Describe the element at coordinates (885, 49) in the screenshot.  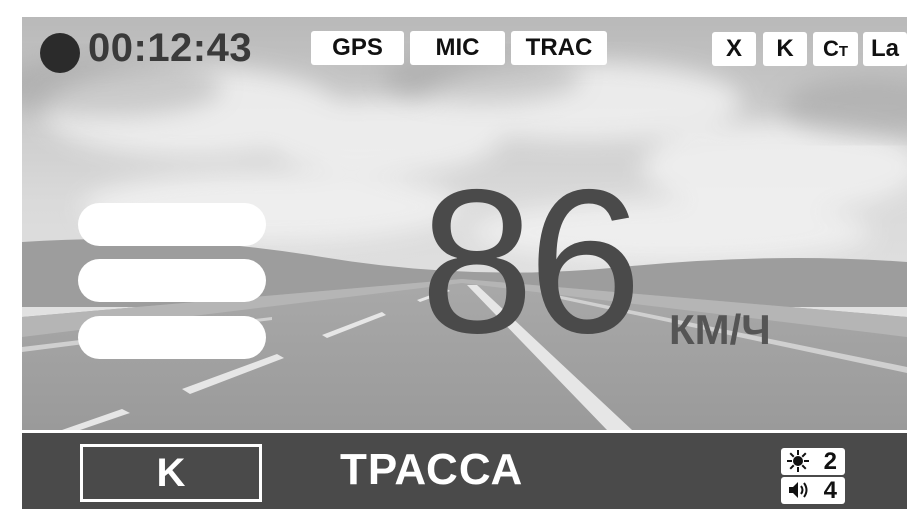
I see `band-la-indicator: La` at that location.